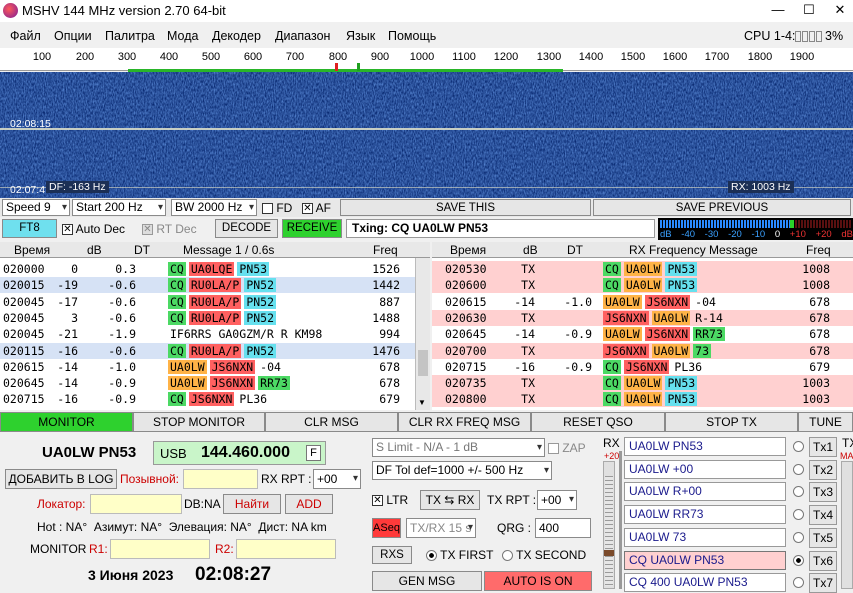 This screenshot has height=593, width=853. I want to click on table-row: 020015 -19 -0.6 CQ RU0LA/P PN52 1442, so click(207, 285).